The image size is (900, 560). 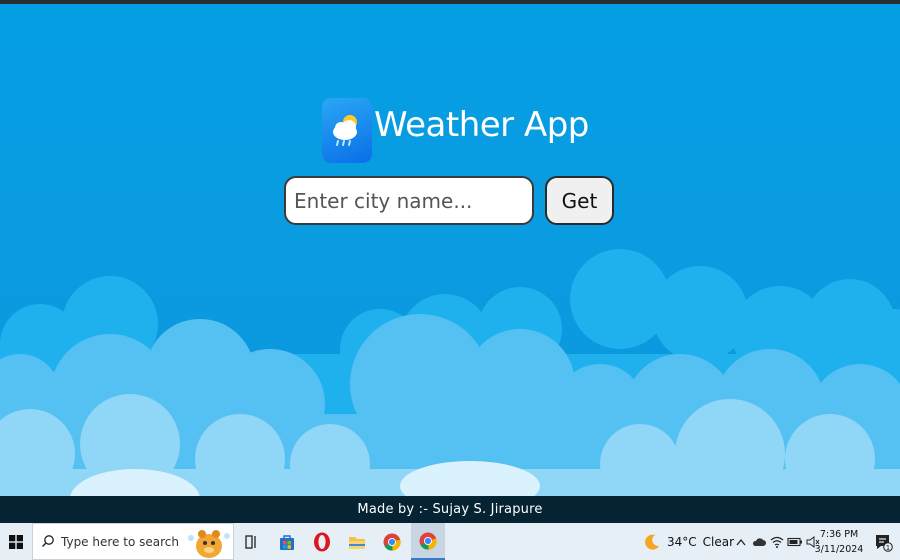 I want to click on city-search-input, so click(x=409, y=200).